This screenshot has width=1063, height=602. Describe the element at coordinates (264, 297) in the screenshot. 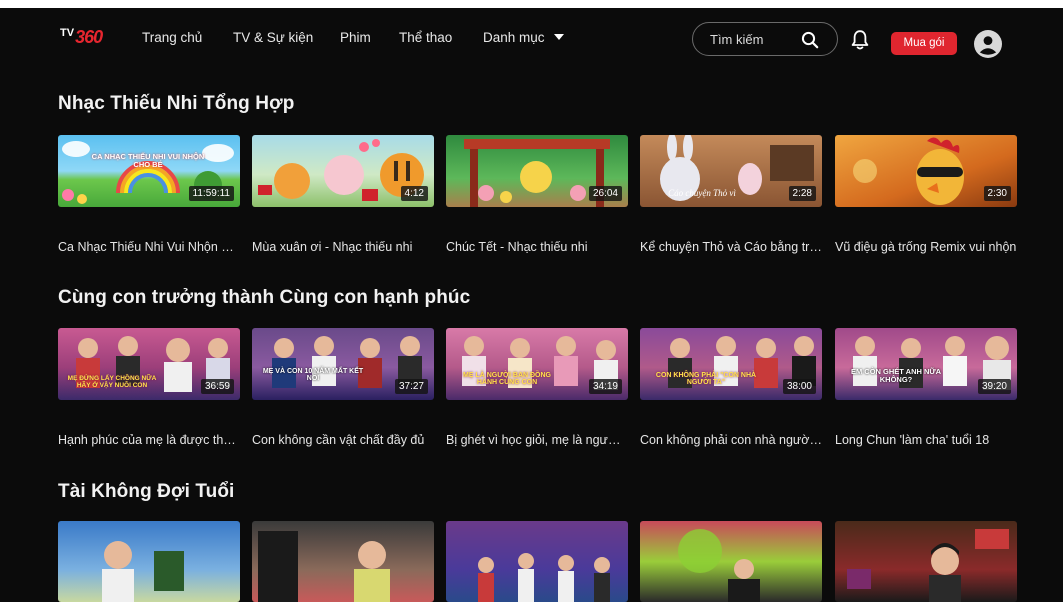

I see `section-title-parenting: Cùng con trưởng thành Cùng con hạnh phúc` at that location.